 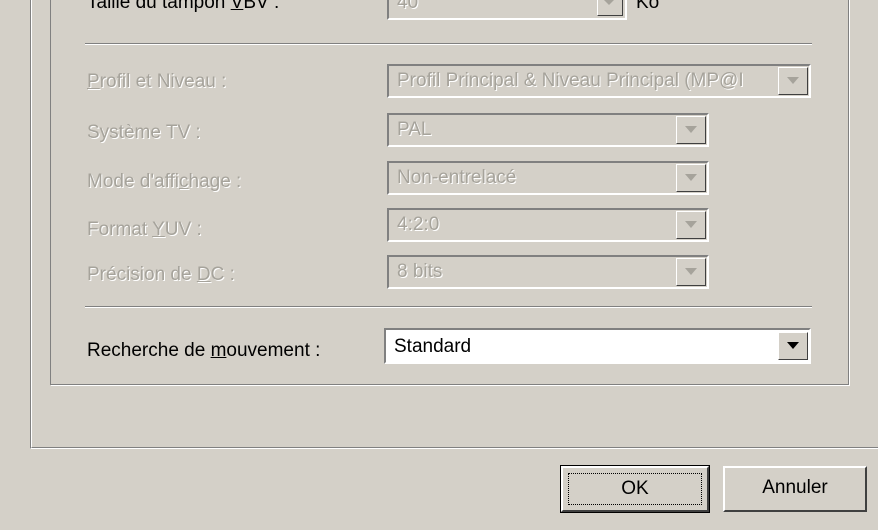 I want to click on yuv-format-value: 4:2:0, so click(x=418, y=224).